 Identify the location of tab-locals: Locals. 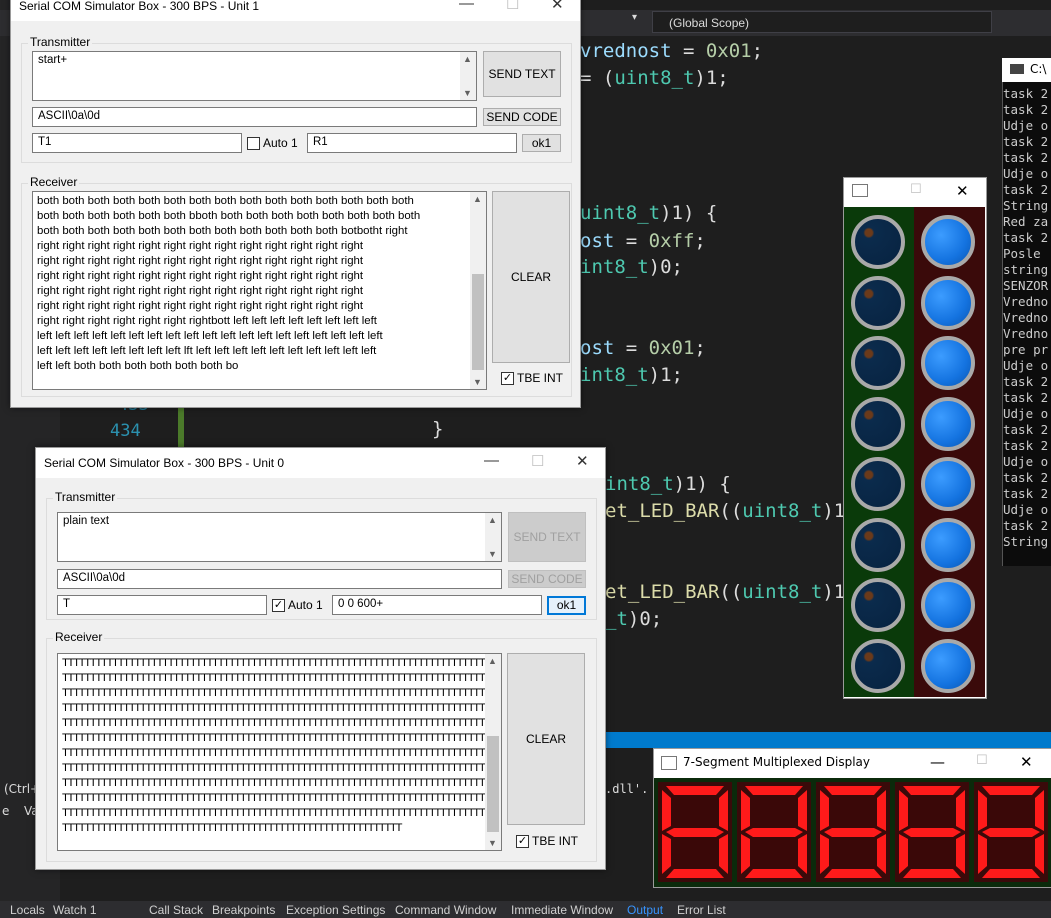
(27, 910).